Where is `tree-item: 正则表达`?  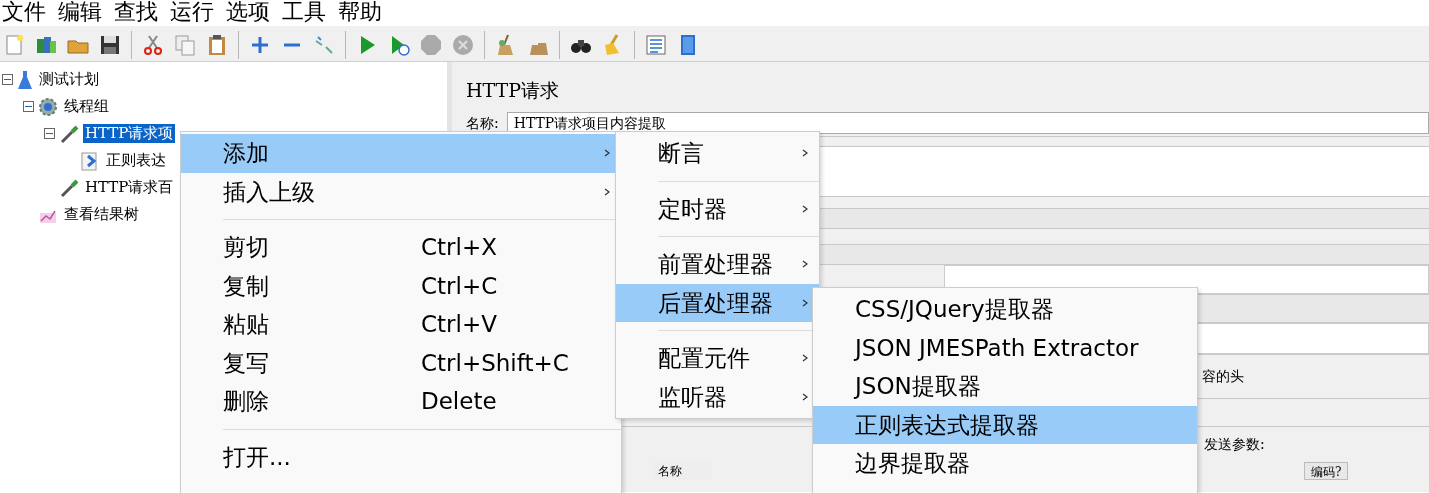
tree-item: 正则表达 is located at coordinates (136, 160).